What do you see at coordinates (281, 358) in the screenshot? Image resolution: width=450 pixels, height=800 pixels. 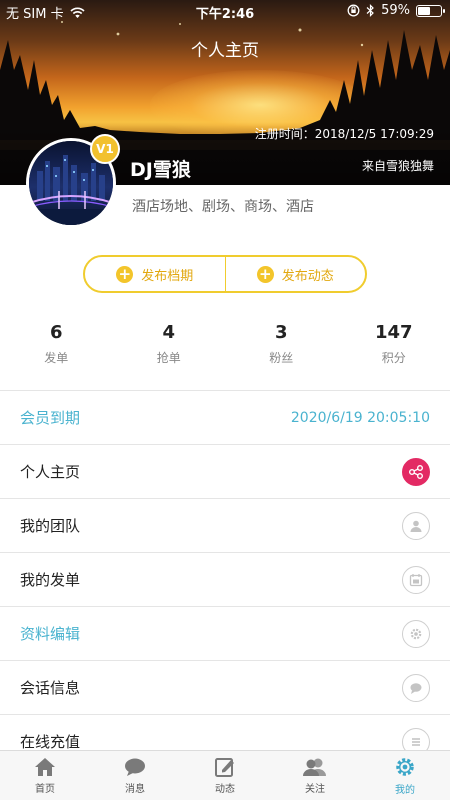 I see `stat-label: 粉丝` at bounding box center [281, 358].